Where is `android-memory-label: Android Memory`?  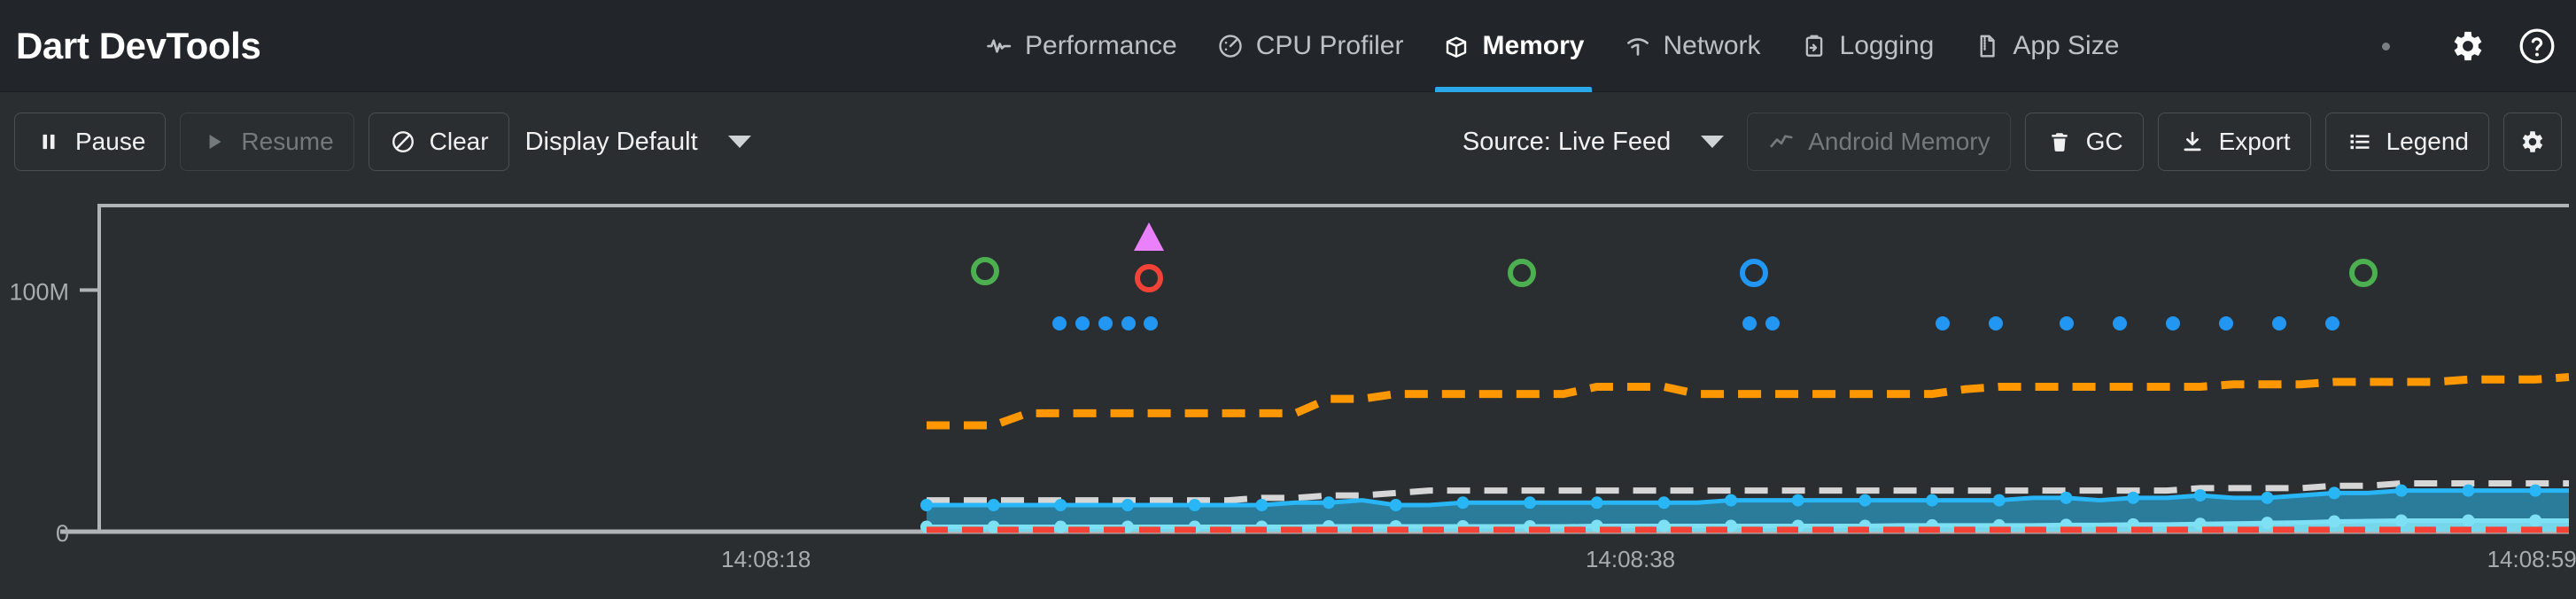
android-memory-label: Android Memory is located at coordinates (1899, 141).